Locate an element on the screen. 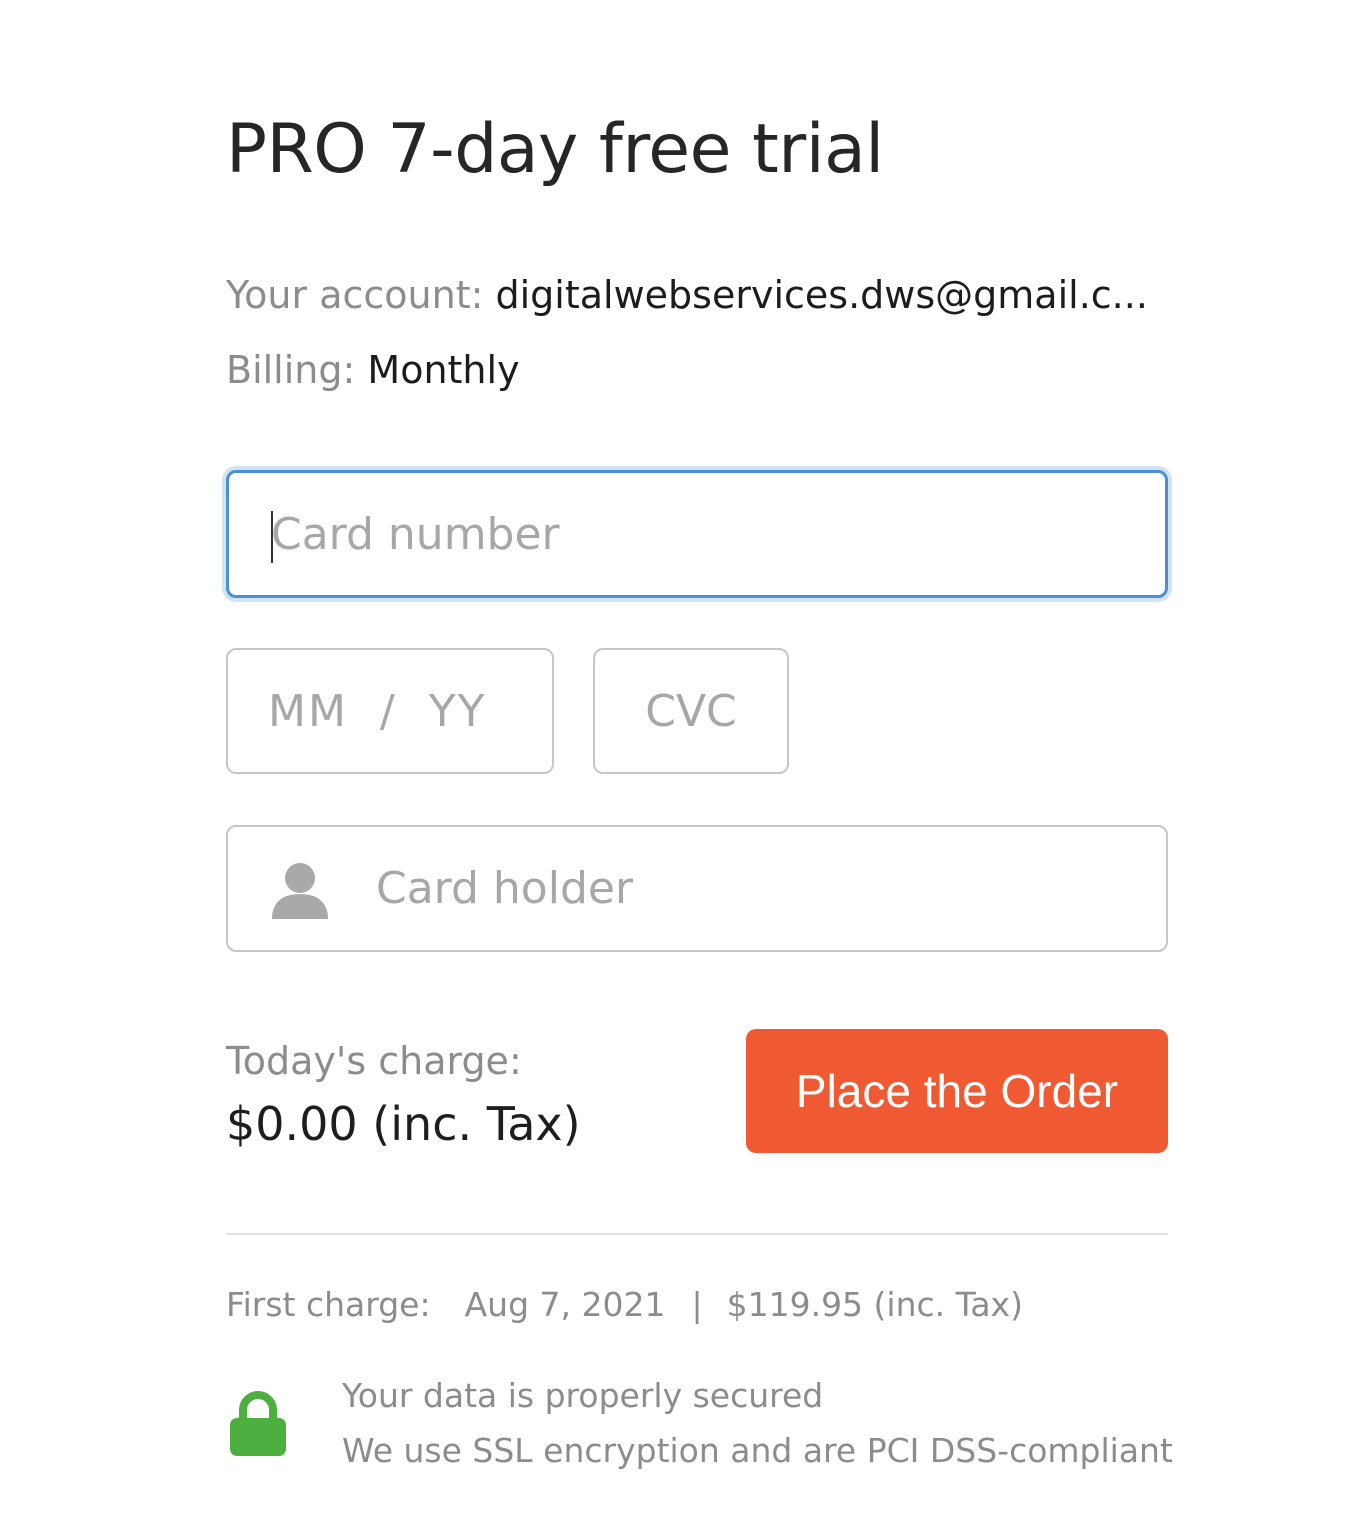  expiry-field is located at coordinates (390, 711).